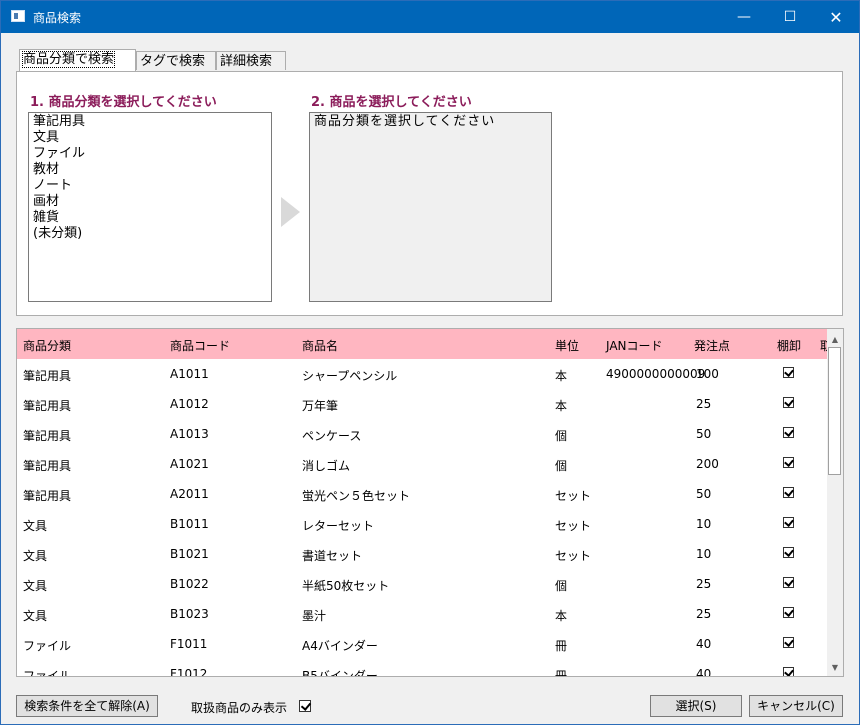 This screenshot has width=860, height=725. Describe the element at coordinates (189, 554) in the screenshot. I see `cell-code: B1021` at that location.